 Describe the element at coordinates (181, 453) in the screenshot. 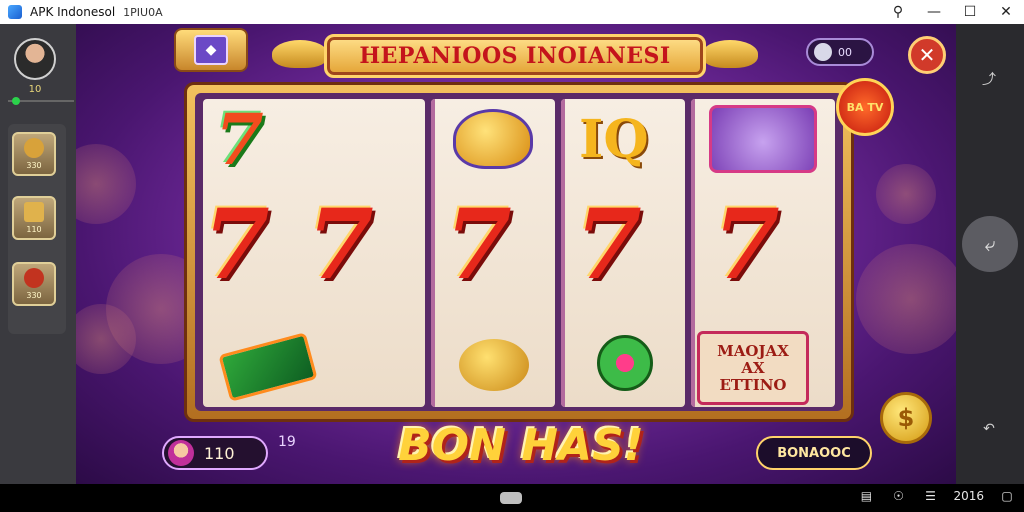

I see `player-face-icon` at that location.